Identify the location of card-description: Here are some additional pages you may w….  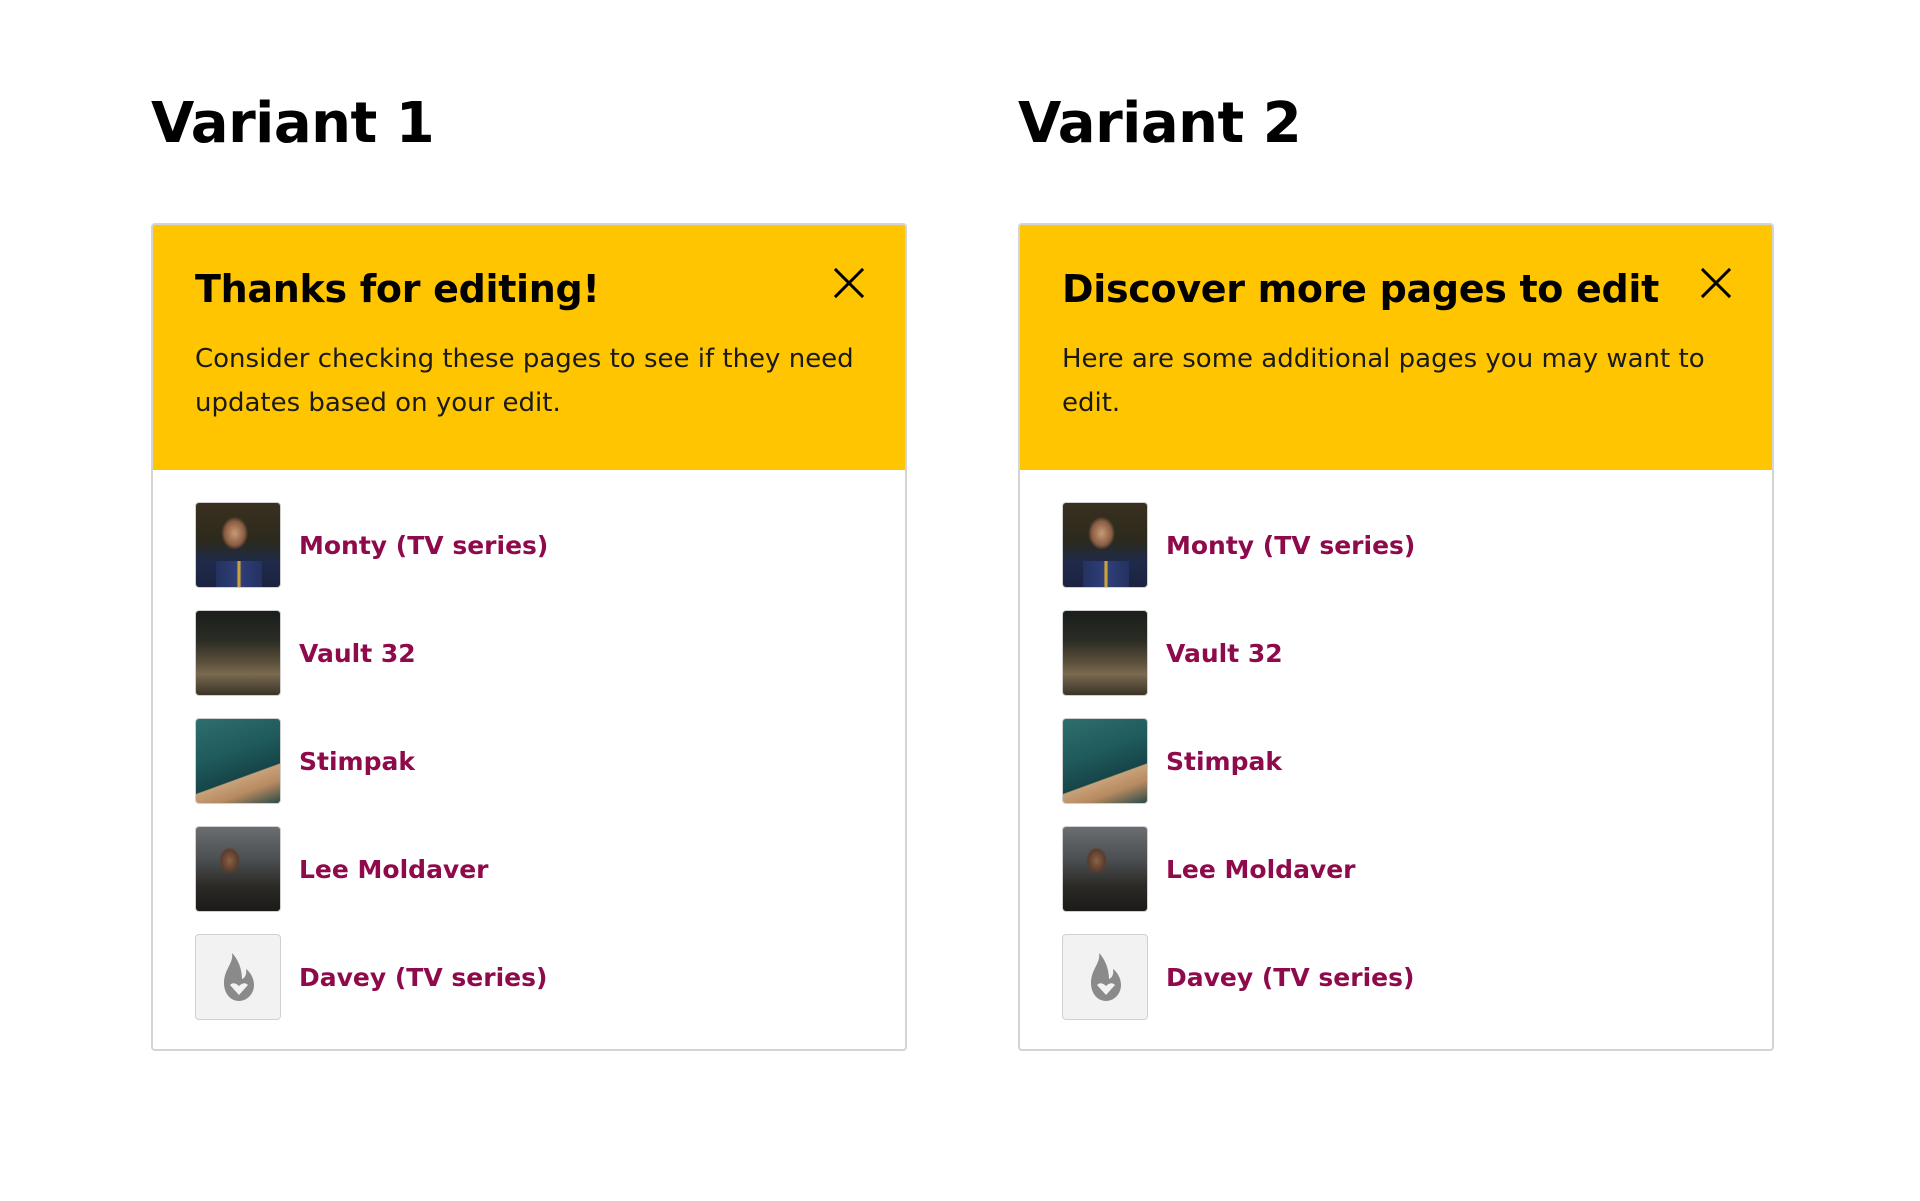
(1383, 380).